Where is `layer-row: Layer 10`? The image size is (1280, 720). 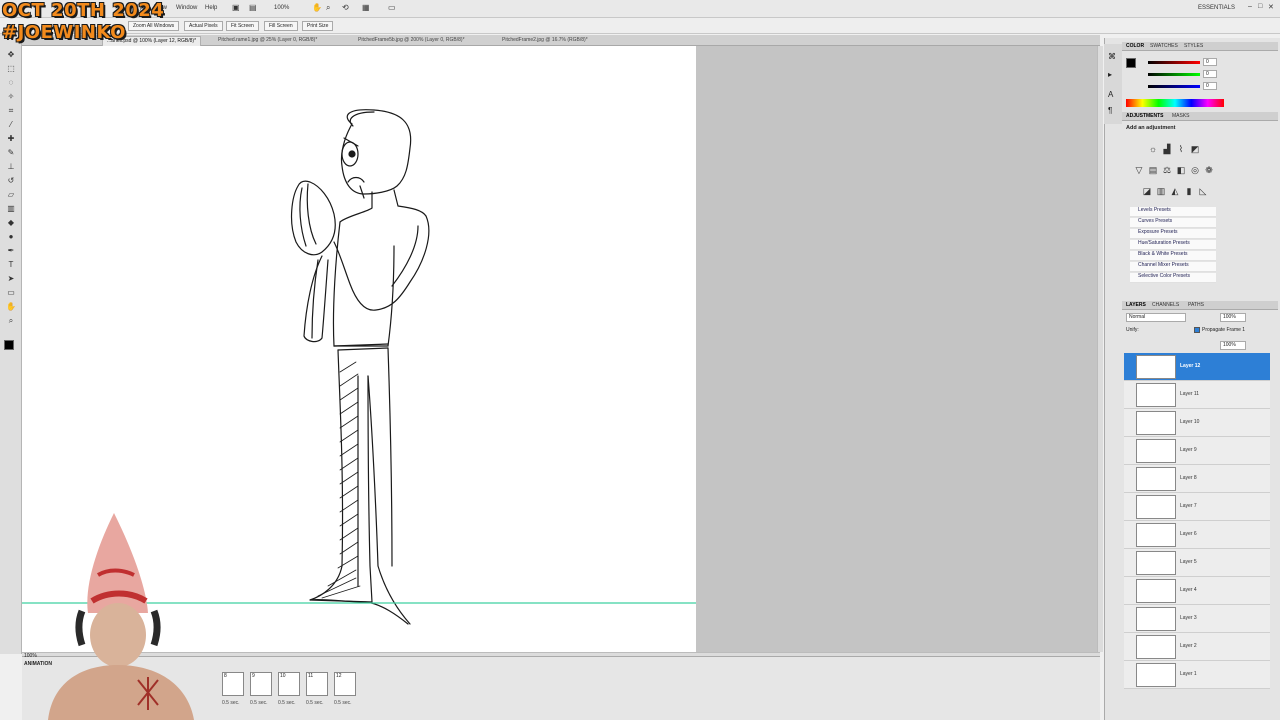
layer-row: Layer 10 is located at coordinates (1197, 423).